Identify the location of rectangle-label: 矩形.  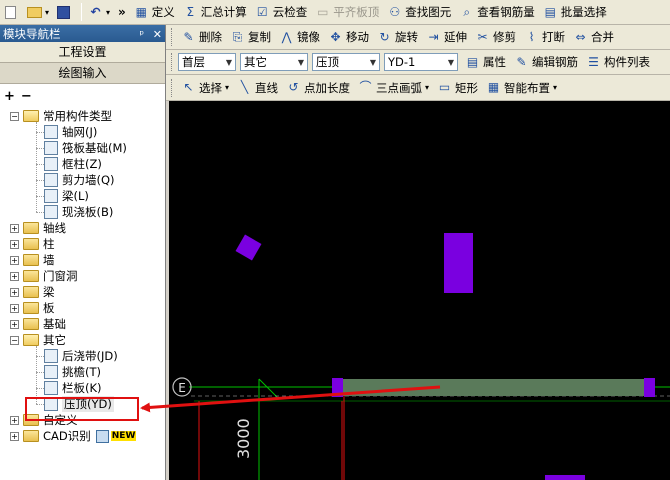
(467, 87).